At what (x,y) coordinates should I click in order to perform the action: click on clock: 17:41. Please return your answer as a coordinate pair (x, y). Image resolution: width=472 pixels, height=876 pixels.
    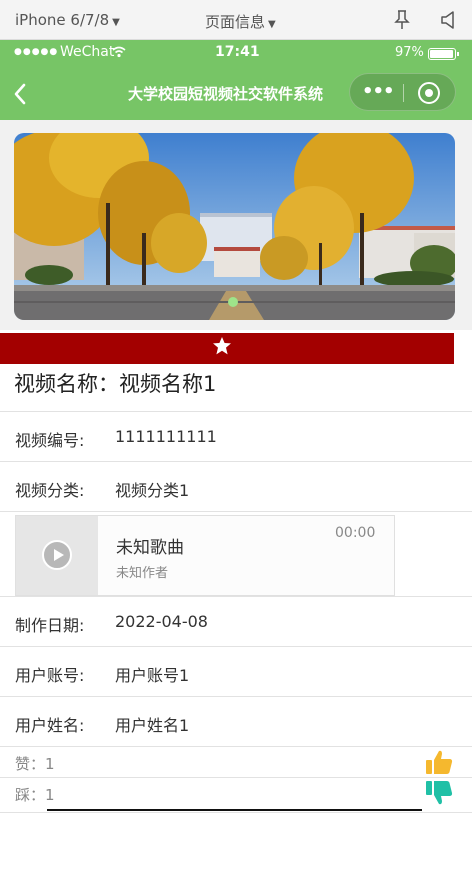
    Looking at the image, I should click on (237, 52).